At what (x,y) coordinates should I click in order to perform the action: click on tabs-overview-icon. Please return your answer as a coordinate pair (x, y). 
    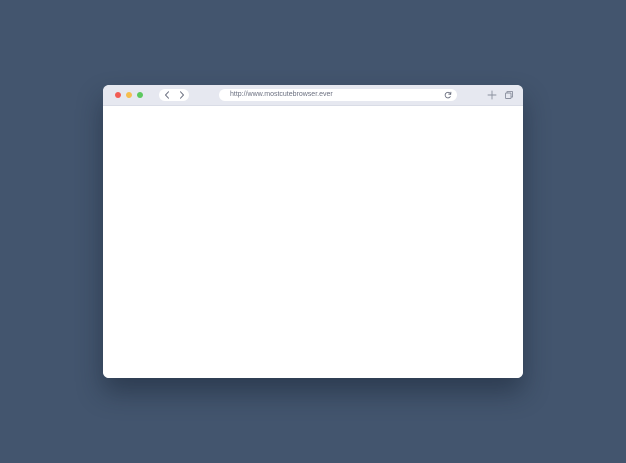
    Looking at the image, I should click on (509, 95).